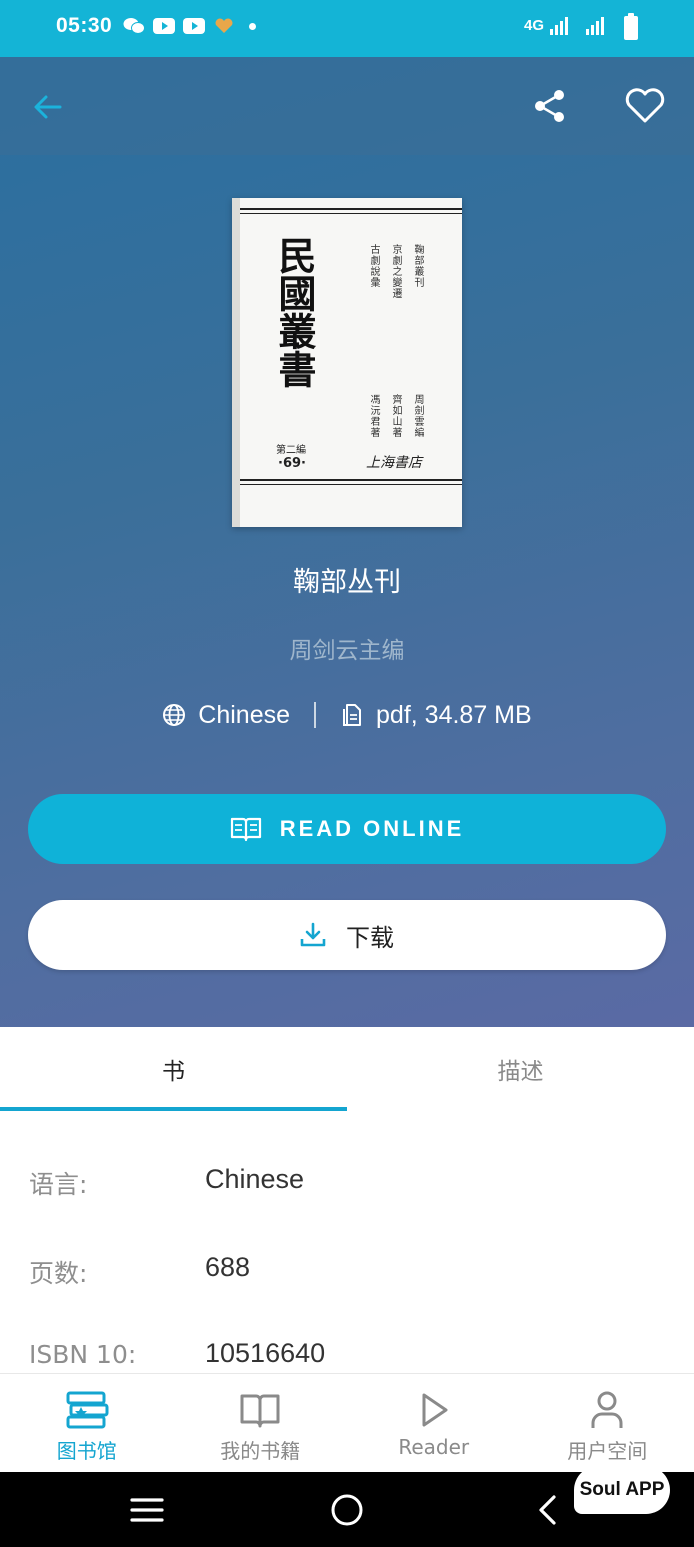 The width and height of the screenshot is (694, 1547). Describe the element at coordinates (347, 1184) in the screenshot. I see `detail-row-language: 语言: Chinese` at that location.